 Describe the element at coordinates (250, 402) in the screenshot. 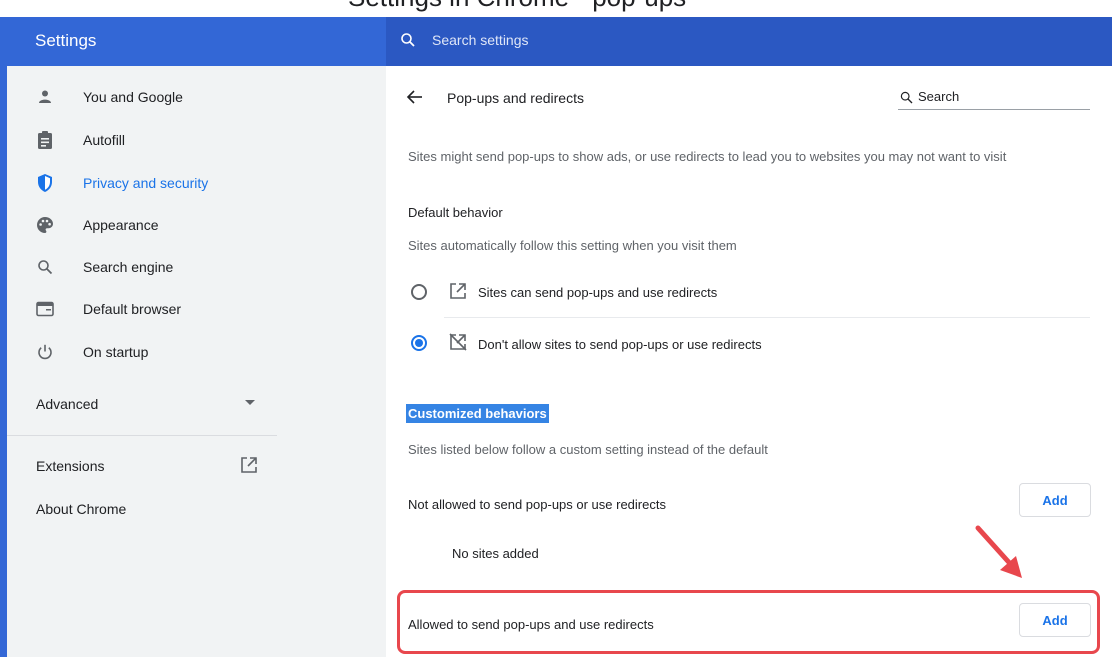

I see `caret-down-icon` at that location.